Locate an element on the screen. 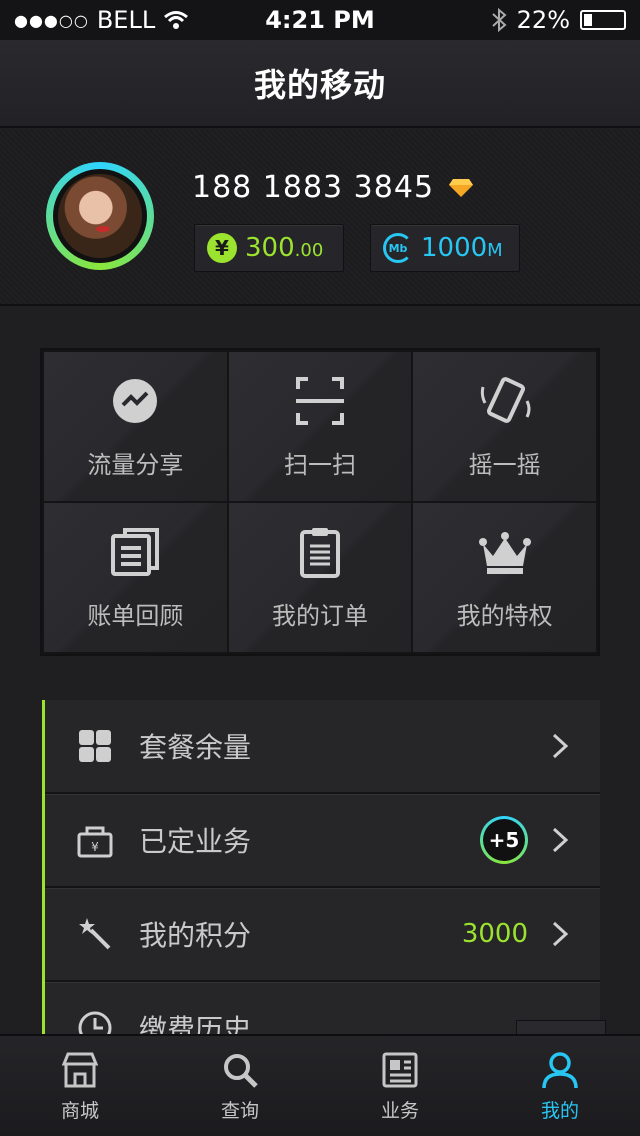  magic-wand-icon is located at coordinates (95, 934).